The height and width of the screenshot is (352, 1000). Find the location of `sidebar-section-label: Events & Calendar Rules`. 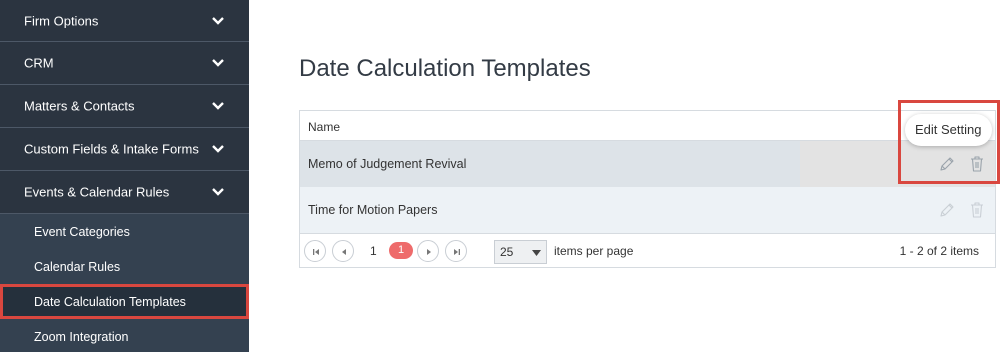

sidebar-section-label: Events & Calendar Rules is located at coordinates (97, 192).